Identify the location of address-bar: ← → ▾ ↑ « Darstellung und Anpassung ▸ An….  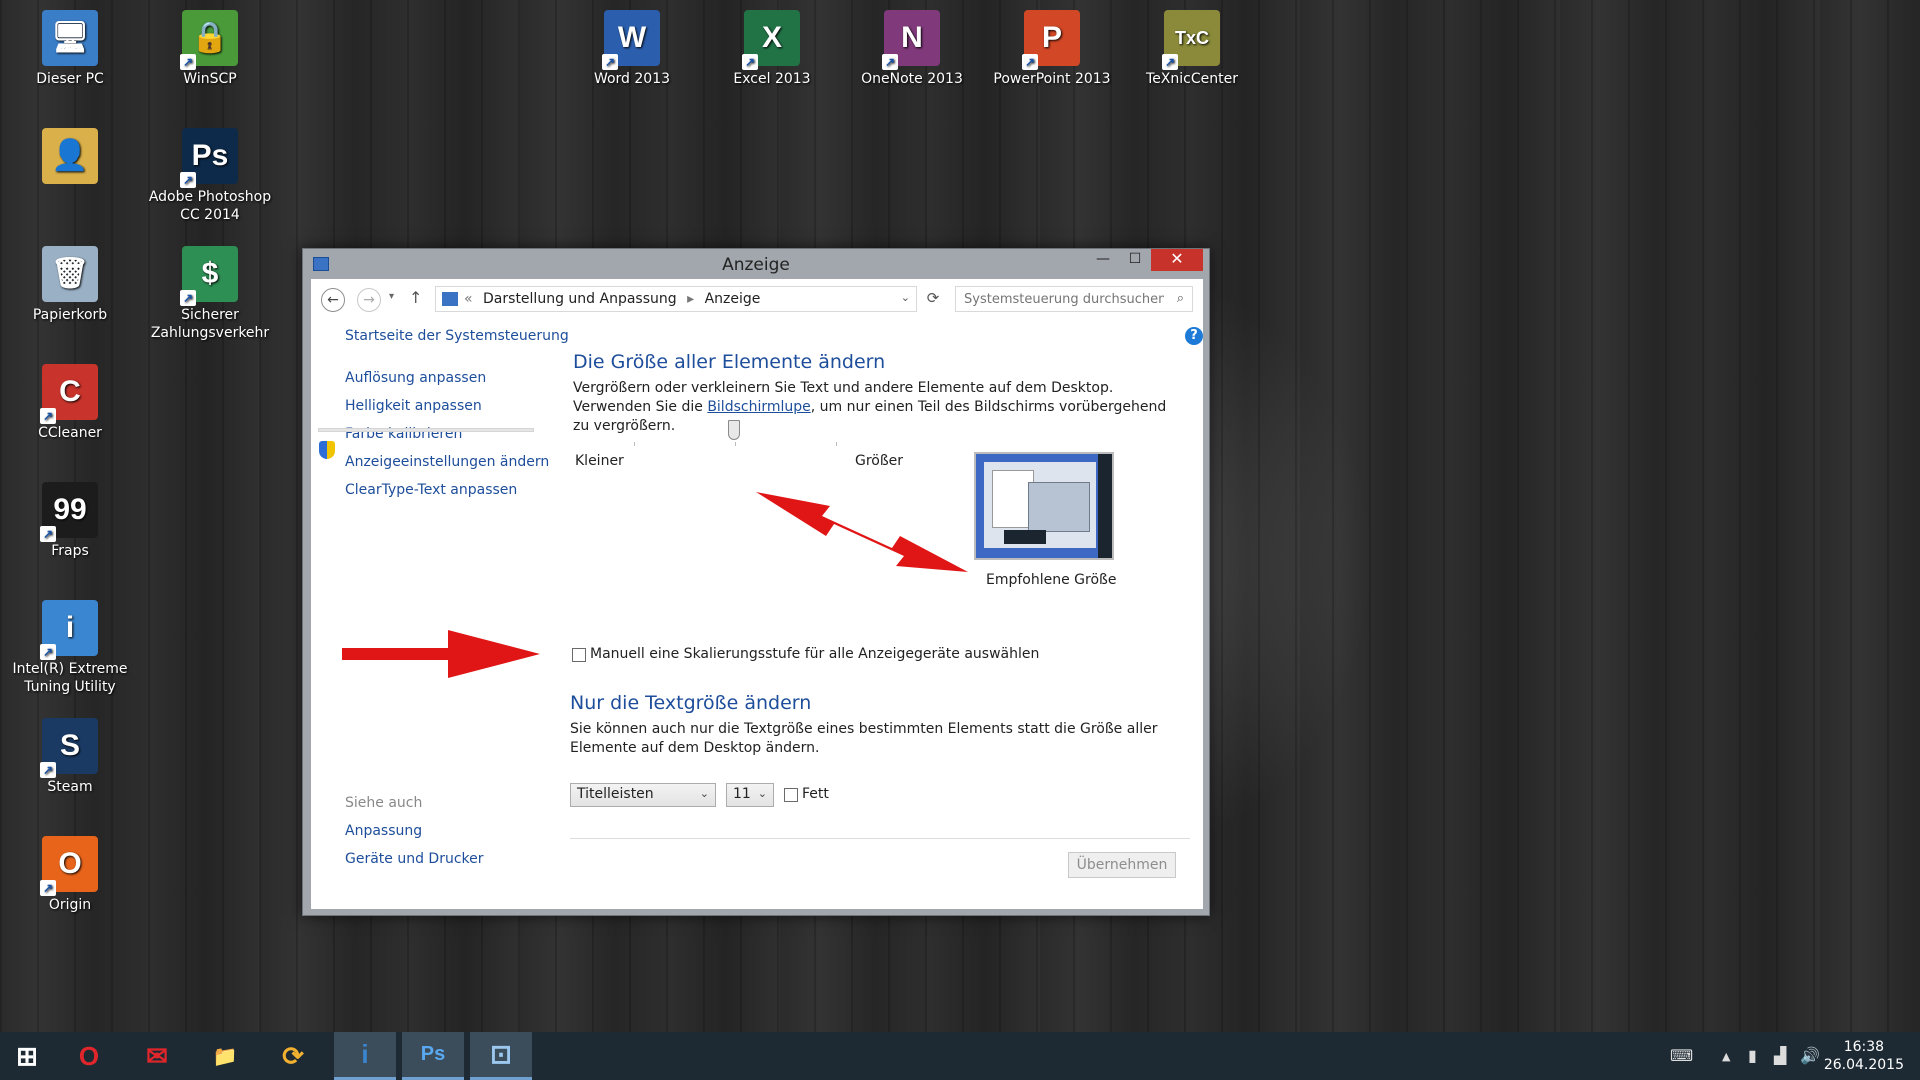
(757, 299).